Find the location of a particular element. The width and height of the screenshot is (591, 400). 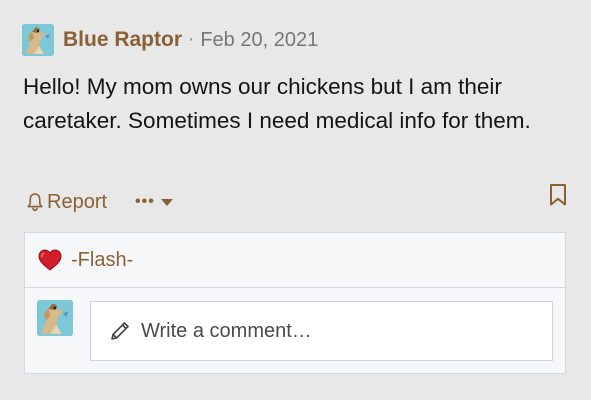

post-header: Blue Raptor · Feb 20, 2021 is located at coordinates (170, 40).